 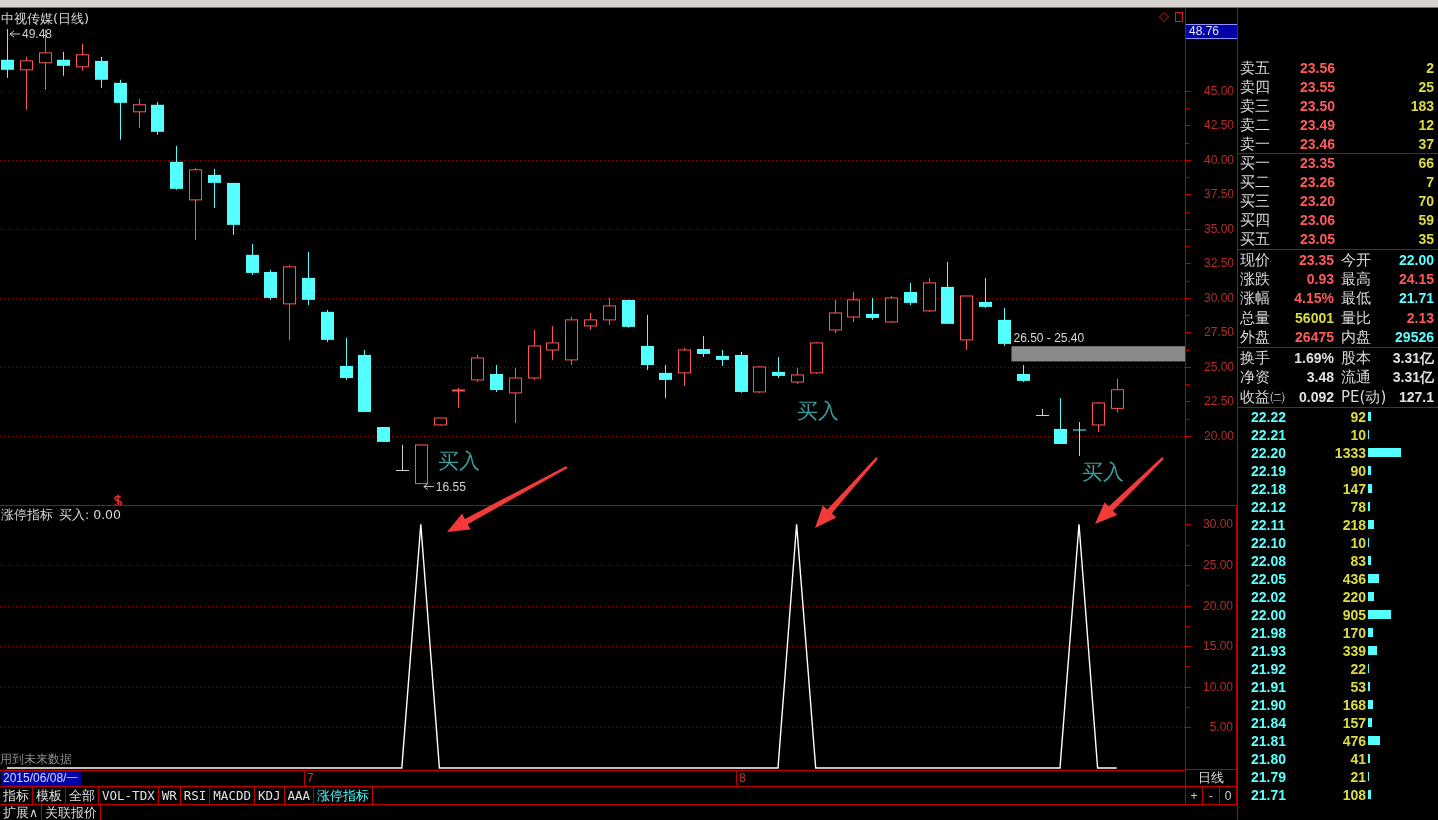 I want to click on order-label: 卖三, so click(x=1255, y=106).